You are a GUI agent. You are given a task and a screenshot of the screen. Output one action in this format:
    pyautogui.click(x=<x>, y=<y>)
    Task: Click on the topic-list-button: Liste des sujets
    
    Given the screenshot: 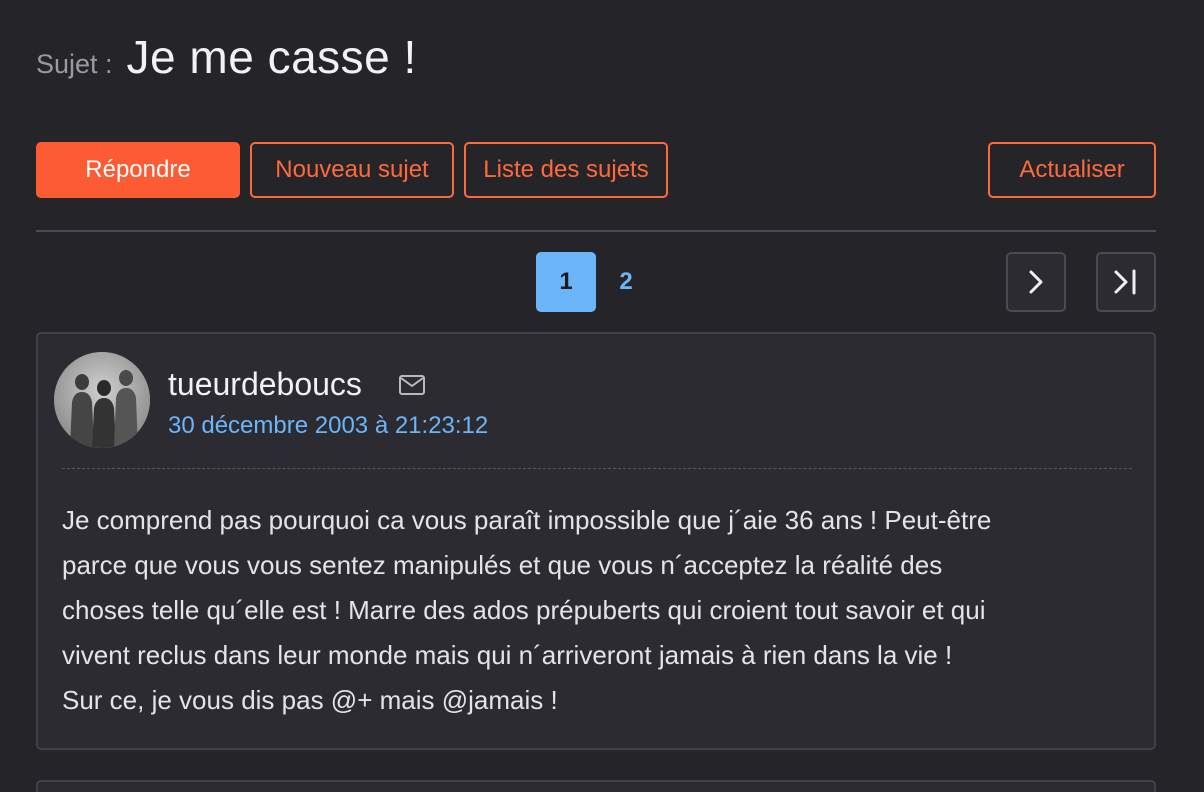 What is the action you would take?
    pyautogui.click(x=566, y=170)
    